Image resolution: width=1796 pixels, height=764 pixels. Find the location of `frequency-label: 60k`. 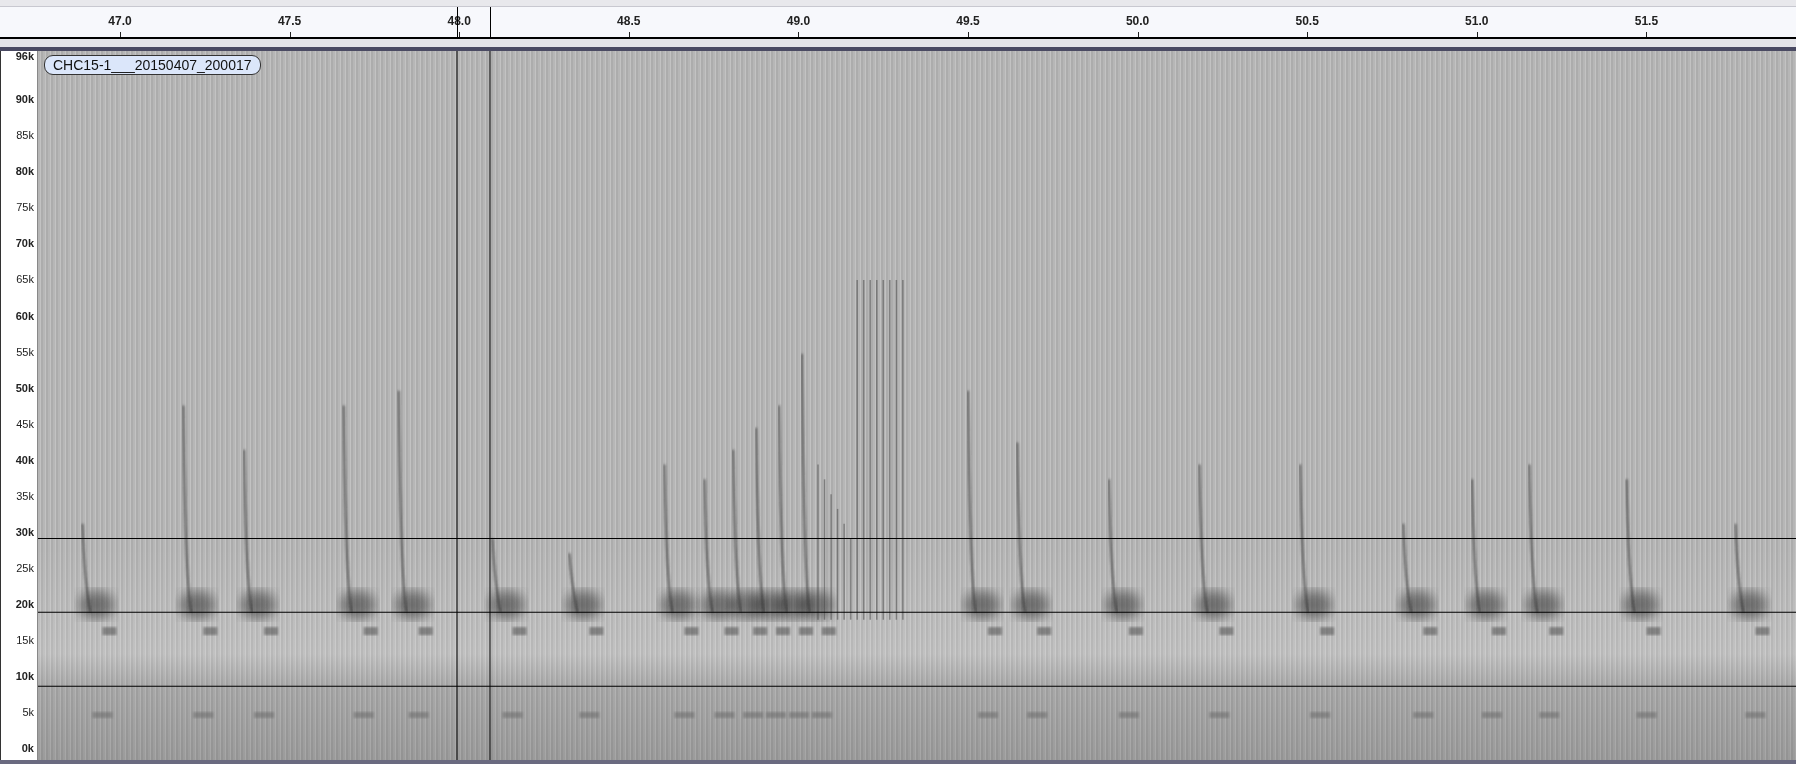

frequency-label: 60k is located at coordinates (24, 315).